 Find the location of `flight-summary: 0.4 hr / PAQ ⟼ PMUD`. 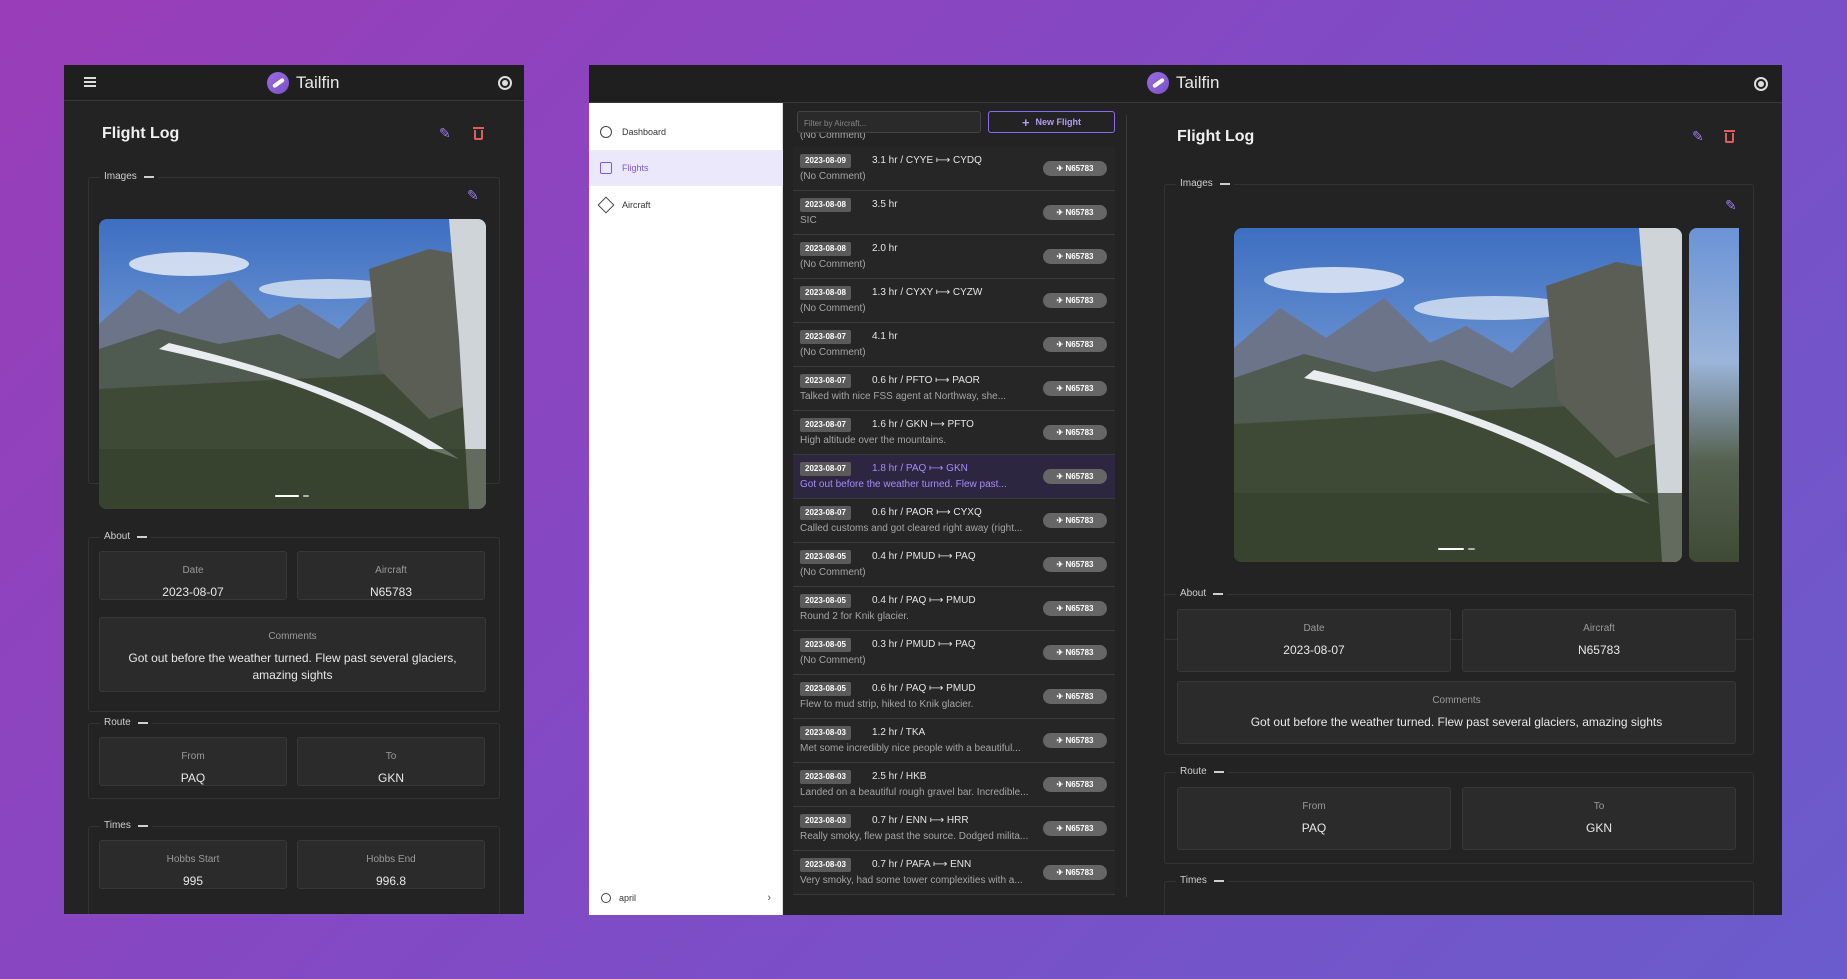

flight-summary: 0.4 hr / PAQ ⟼ PMUD is located at coordinates (924, 600).